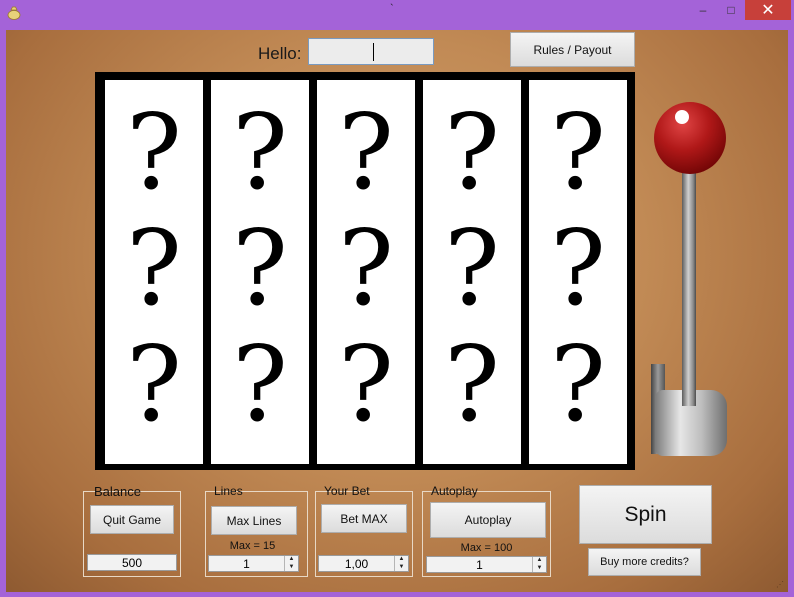 The image size is (794, 597). I want to click on lever-shaft, so click(689, 288).